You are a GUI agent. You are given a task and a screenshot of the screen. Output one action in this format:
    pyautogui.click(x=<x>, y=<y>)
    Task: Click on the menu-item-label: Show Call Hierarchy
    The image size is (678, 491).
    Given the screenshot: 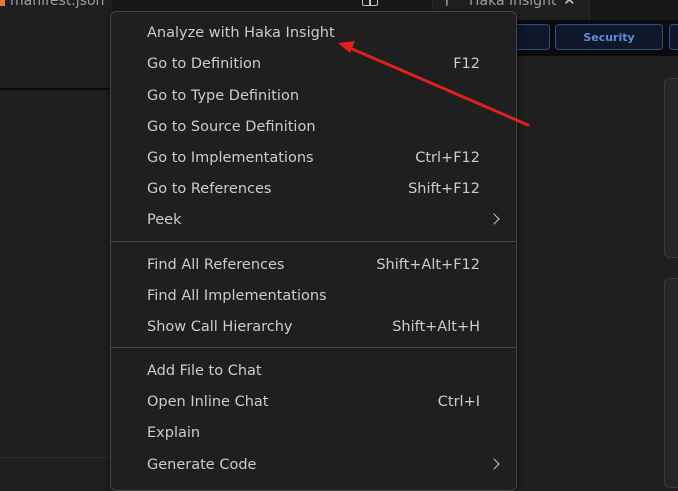 What is the action you would take?
    pyautogui.click(x=220, y=327)
    